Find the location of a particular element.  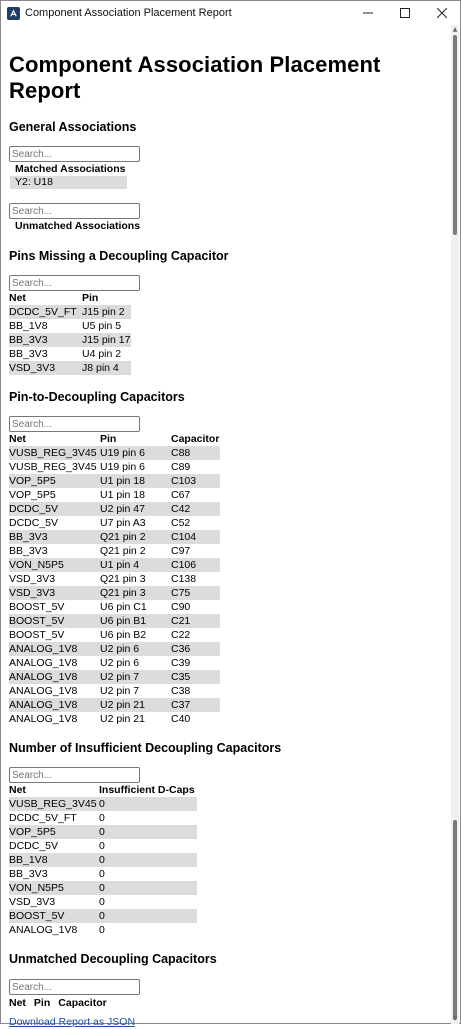

table-row: VUSB_REG_3V45 U19 pin 6 C89 is located at coordinates (114, 467).